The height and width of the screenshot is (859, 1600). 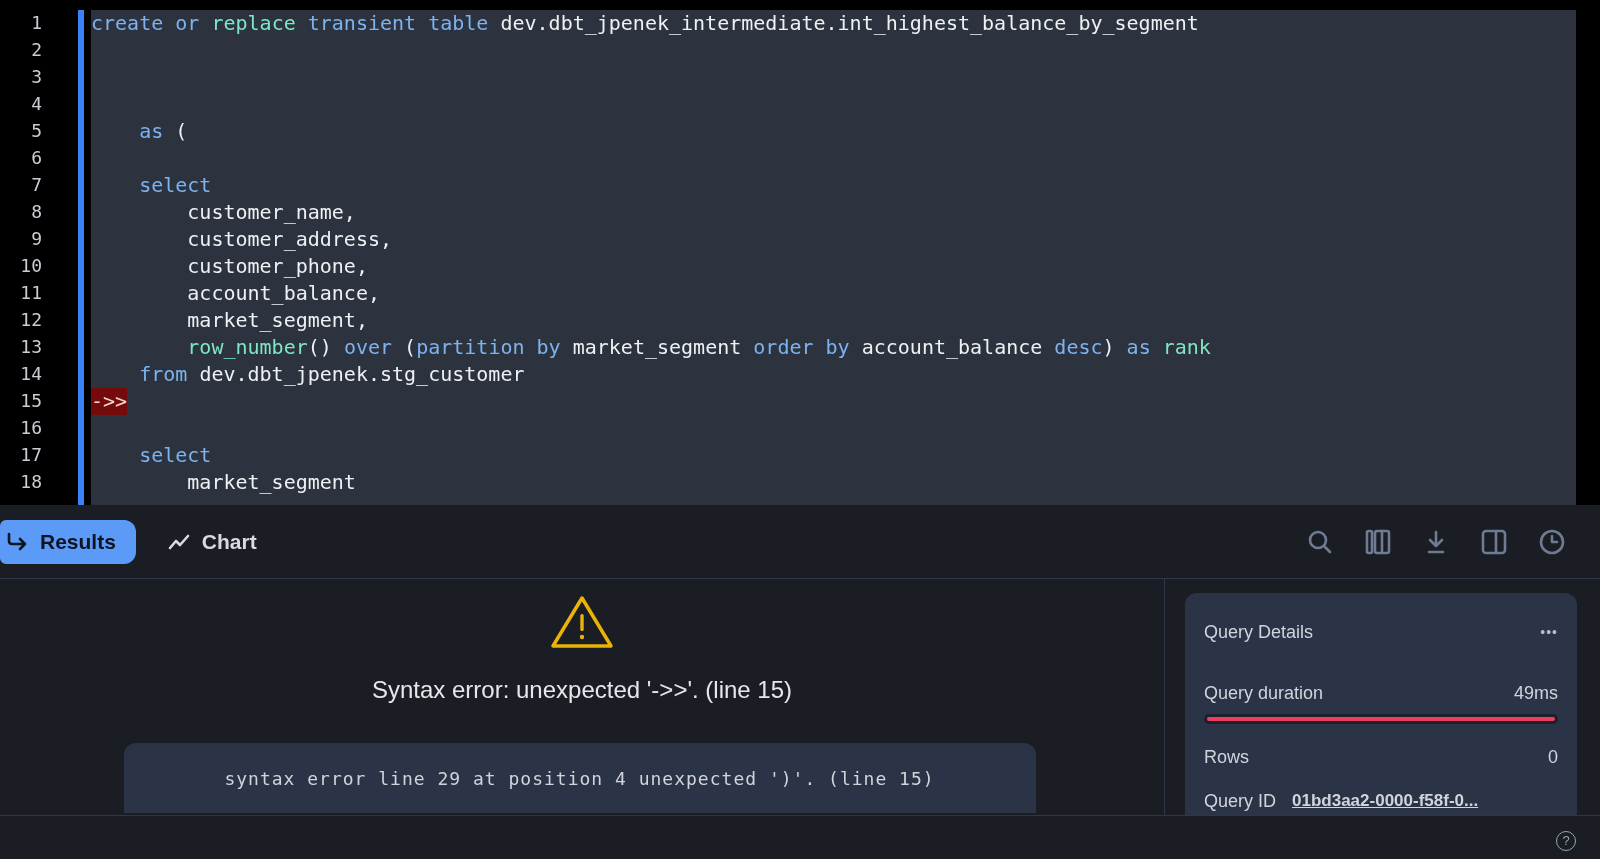 What do you see at coordinates (163, 374) in the screenshot?
I see `code-token: from` at bounding box center [163, 374].